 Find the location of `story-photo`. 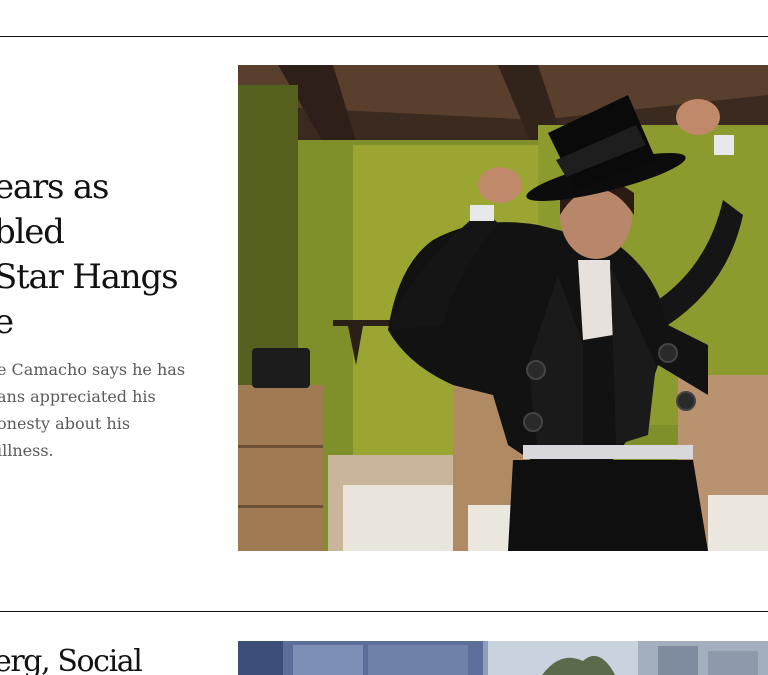

story-photo is located at coordinates (503, 658).